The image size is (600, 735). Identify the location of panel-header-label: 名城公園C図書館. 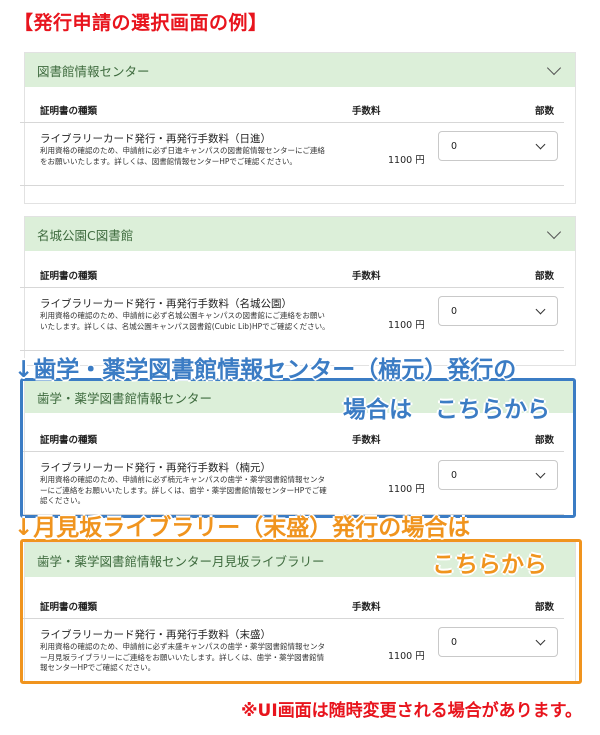
(85, 235).